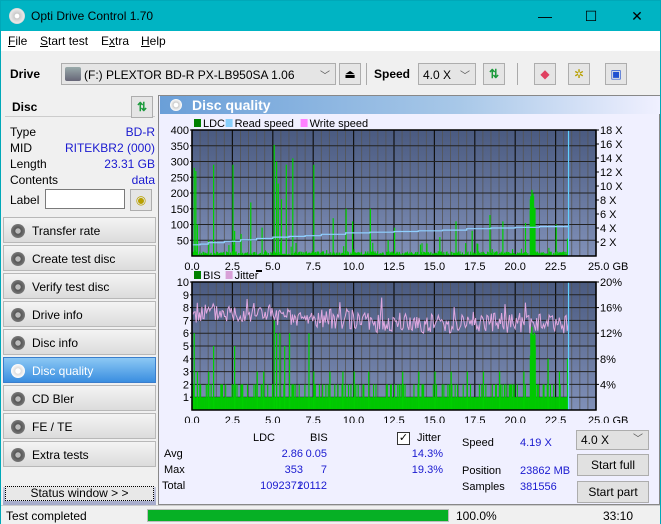  I want to click on disc-label-button: ◉, so click(141, 200).